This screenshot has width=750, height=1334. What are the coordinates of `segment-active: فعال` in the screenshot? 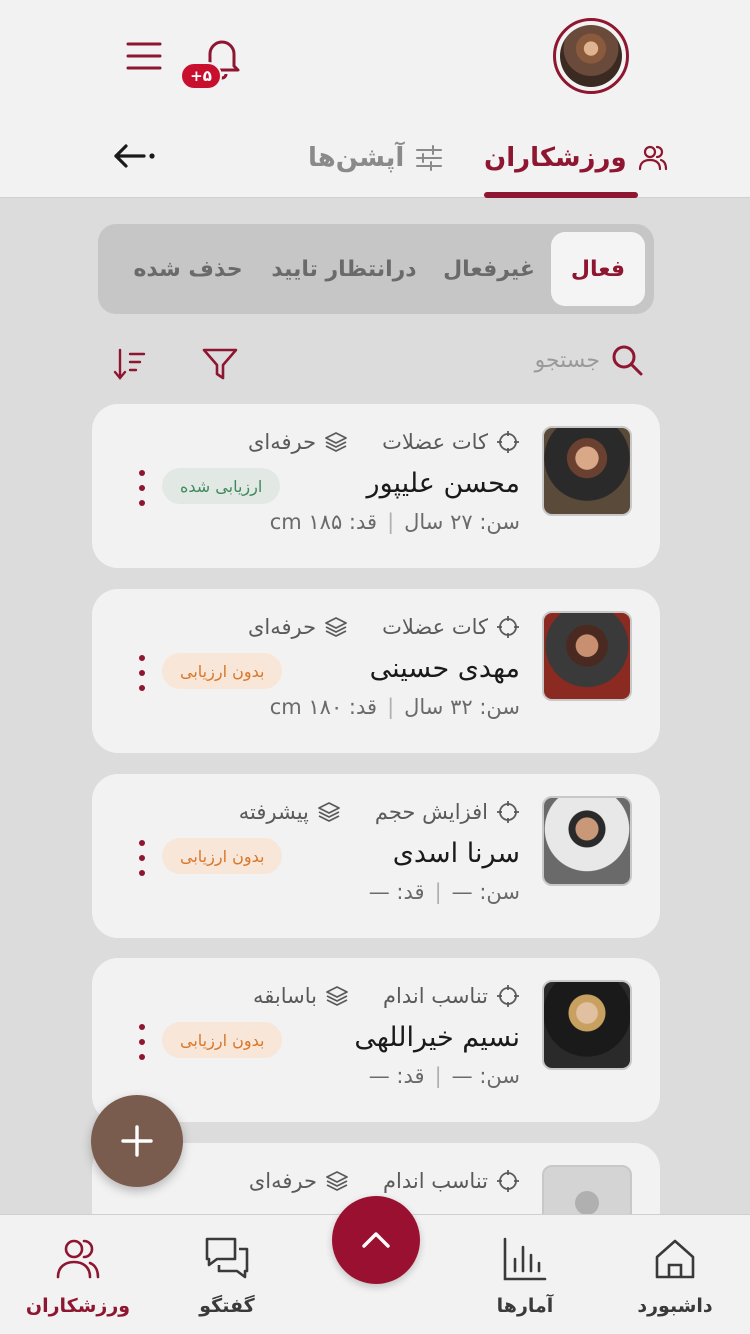 It's located at (598, 269).